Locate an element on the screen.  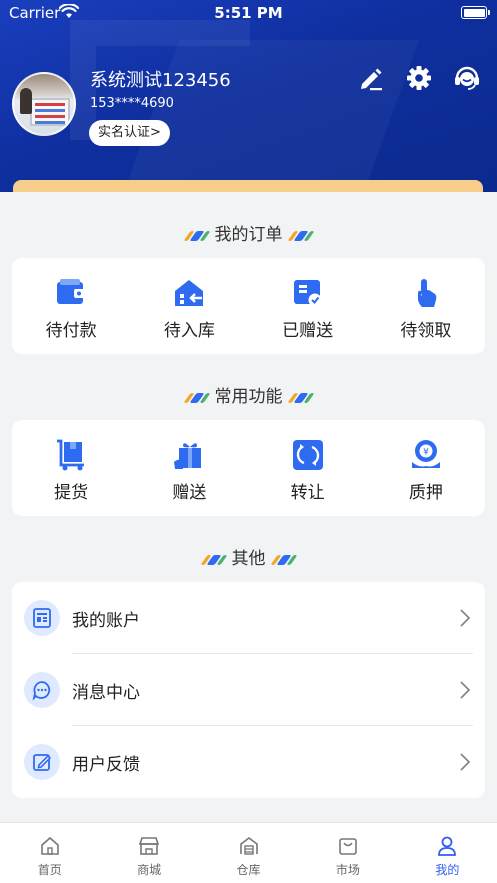
tab-warehouse: 仓库 is located at coordinates (248, 853).